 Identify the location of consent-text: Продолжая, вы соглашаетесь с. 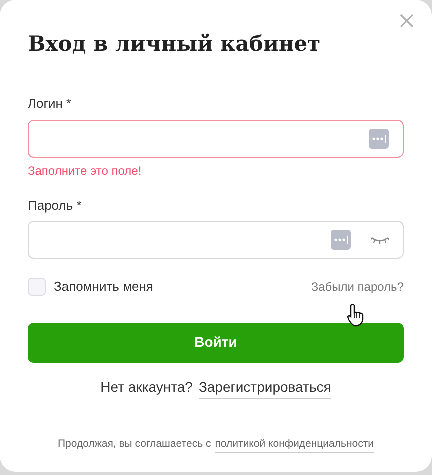
(135, 444).